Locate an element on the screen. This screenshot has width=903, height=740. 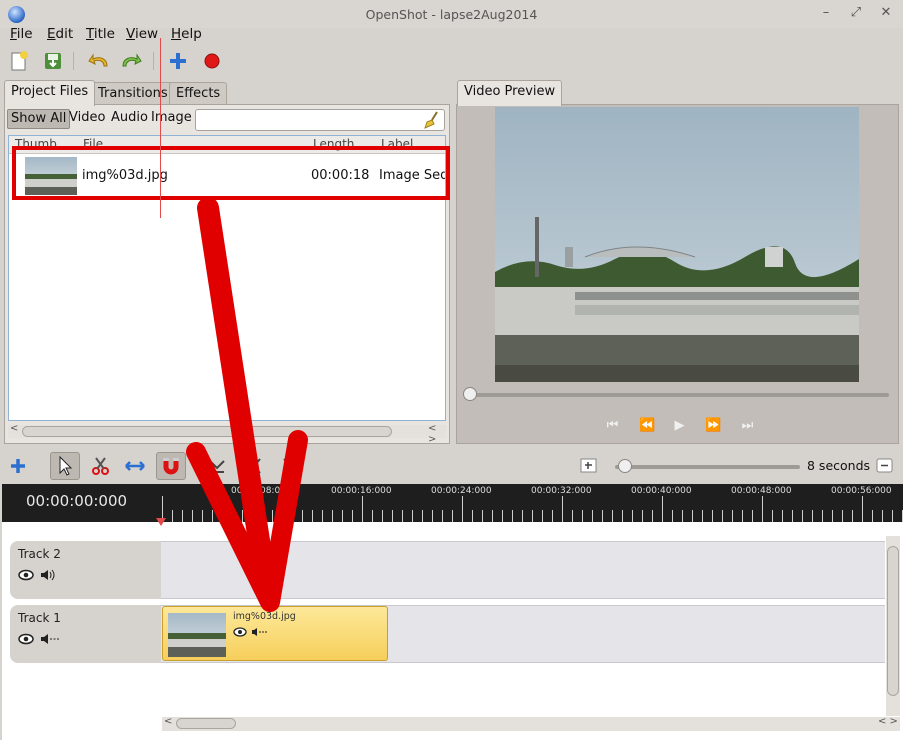
magnet-icon is located at coordinates (171, 466).